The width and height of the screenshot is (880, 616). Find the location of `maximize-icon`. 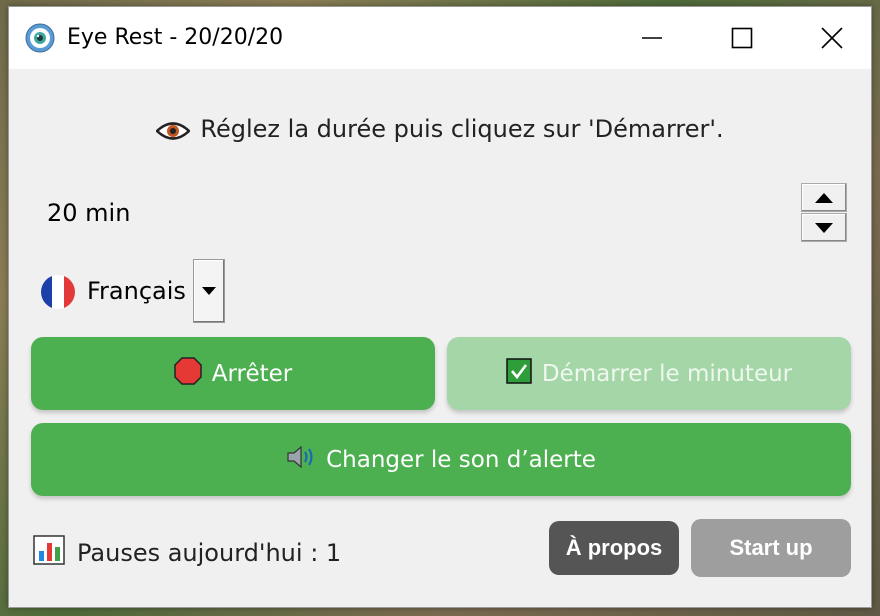

maximize-icon is located at coordinates (742, 38).